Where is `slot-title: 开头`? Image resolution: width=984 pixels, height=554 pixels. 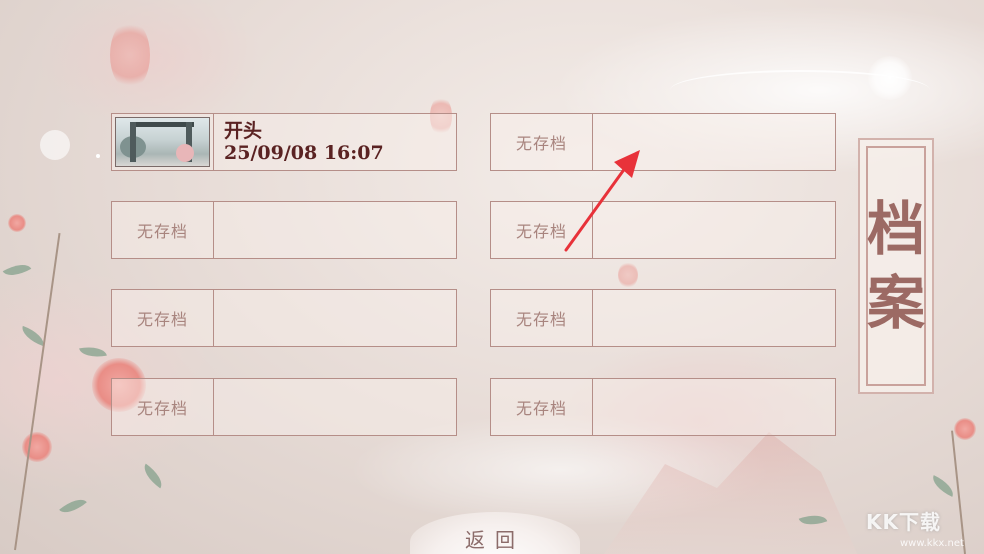 slot-title: 开头 is located at coordinates (243, 131).